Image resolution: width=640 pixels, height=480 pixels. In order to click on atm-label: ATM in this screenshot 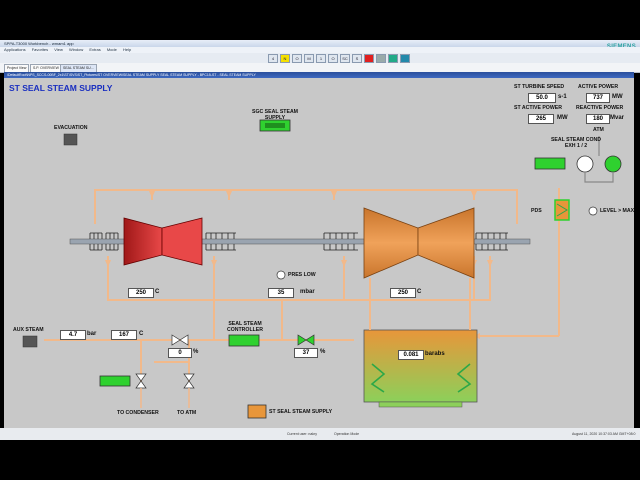, I will do `click(598, 130)`.